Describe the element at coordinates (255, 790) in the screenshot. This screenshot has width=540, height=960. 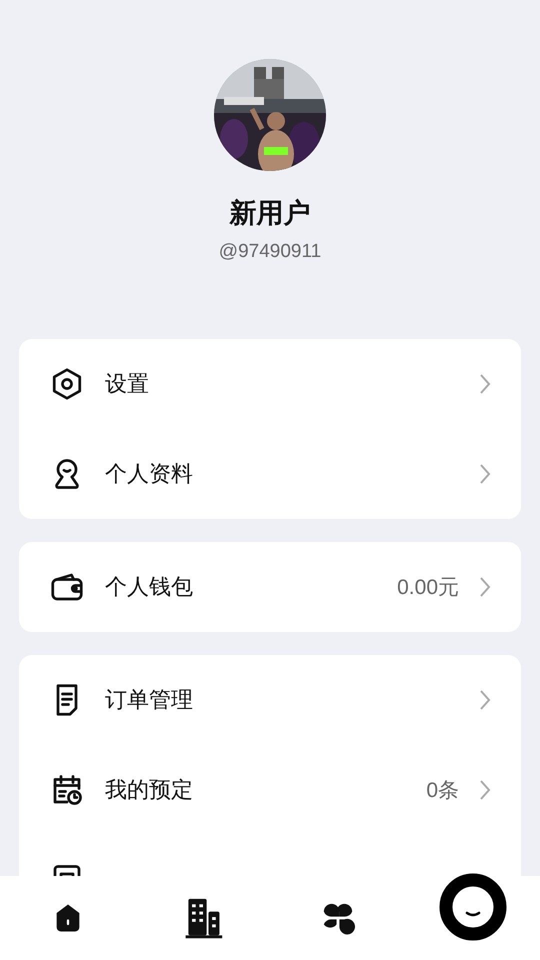
I see `menu-item: 我的预定` at that location.